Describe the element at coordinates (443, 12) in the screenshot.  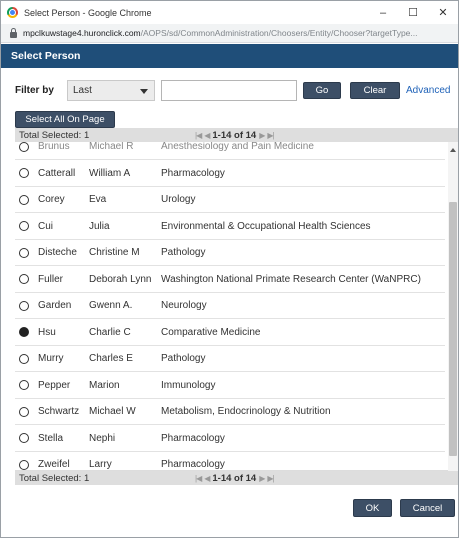
I see `close-button: ✕` at that location.